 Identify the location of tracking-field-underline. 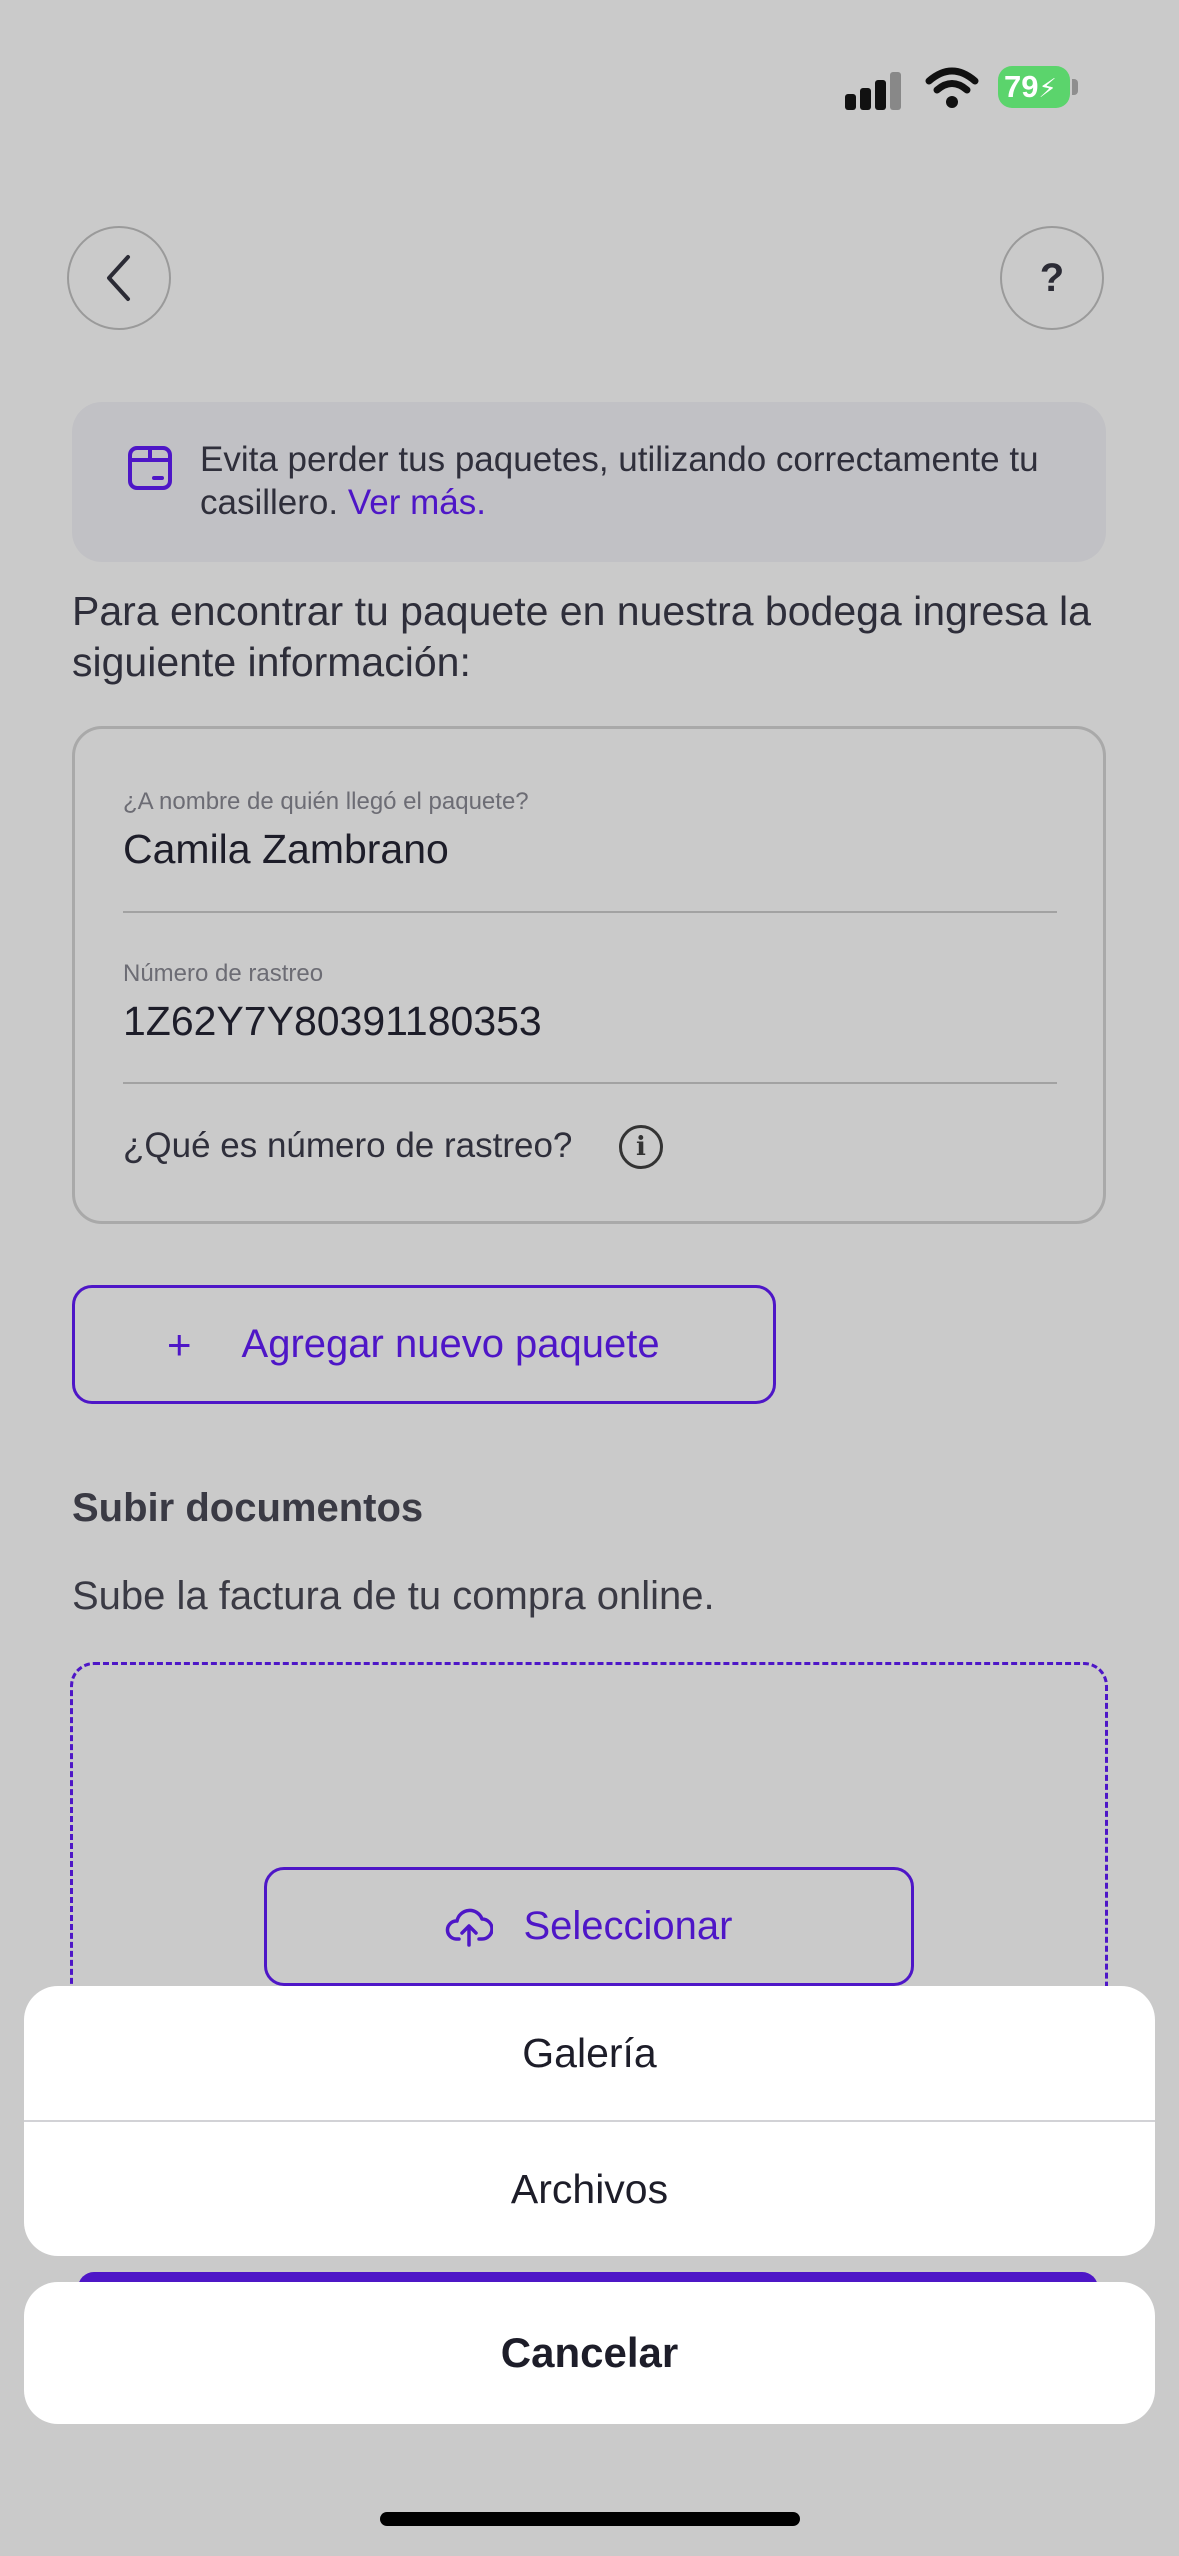
(590, 1083).